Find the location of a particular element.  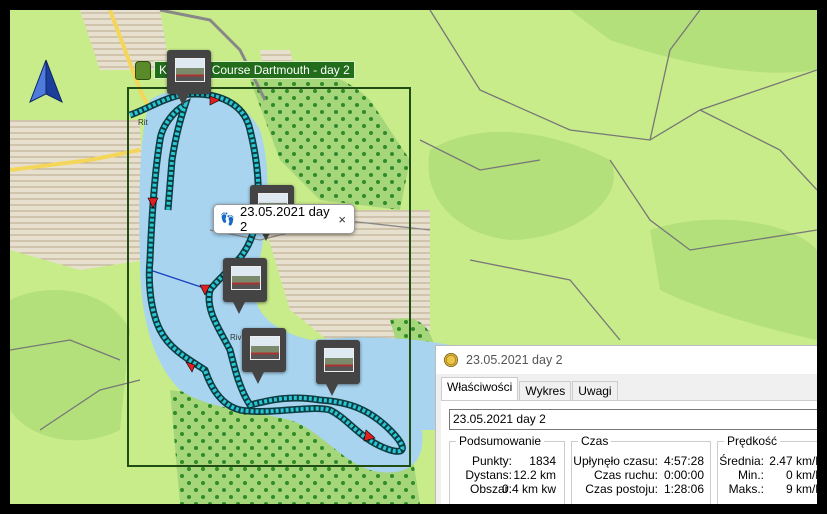

panel-title: 23.05.2021 day 2 is located at coordinates (514, 360).